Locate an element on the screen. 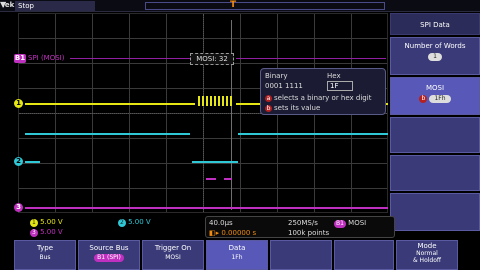 The height and width of the screenshot is (270, 480). ch2-low-left is located at coordinates (32, 162).